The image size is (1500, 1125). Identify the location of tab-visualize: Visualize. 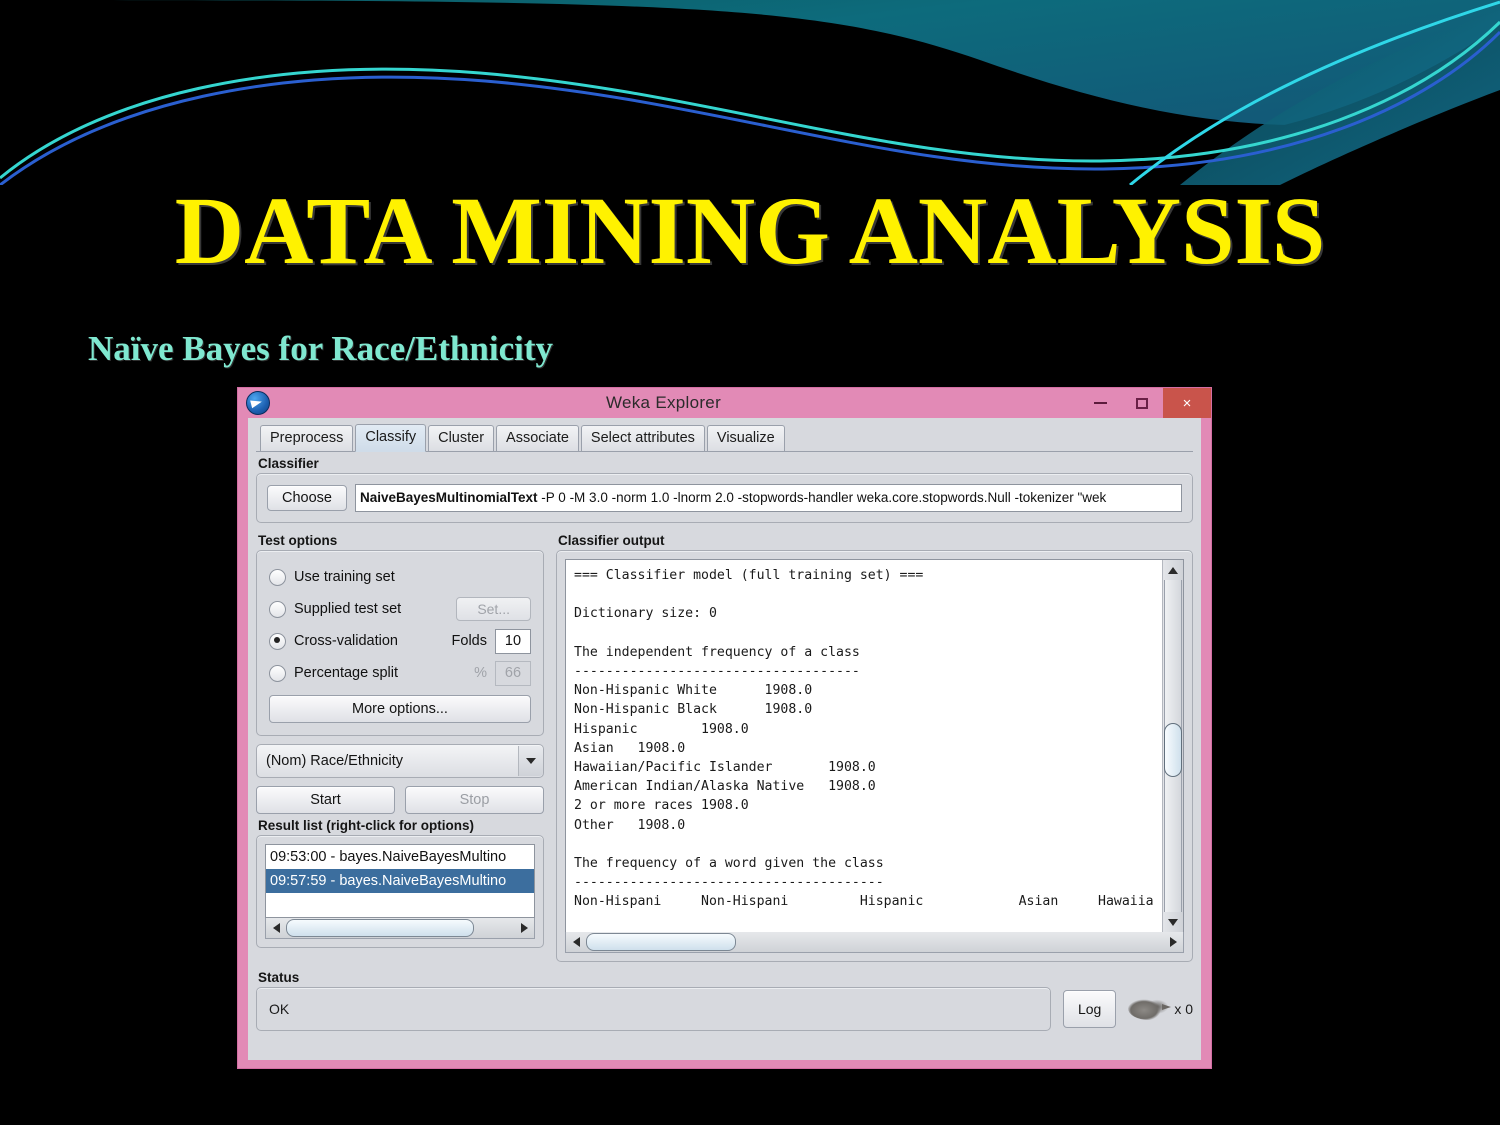
(745, 437).